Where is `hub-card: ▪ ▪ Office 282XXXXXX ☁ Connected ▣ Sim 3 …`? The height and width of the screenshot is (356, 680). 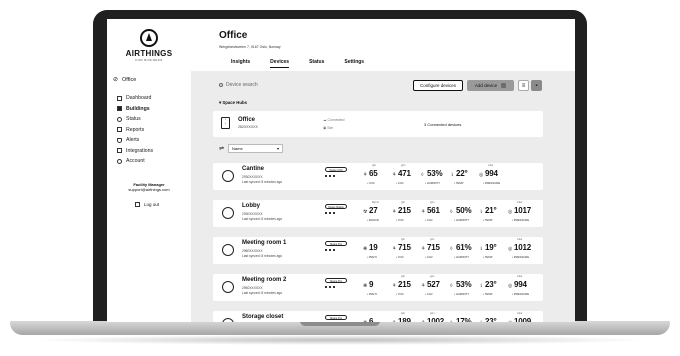
hub-card: ▪ ▪ Office 282XXXXXX ☁ Connected ▣ Sim 3 … is located at coordinates (378, 124).